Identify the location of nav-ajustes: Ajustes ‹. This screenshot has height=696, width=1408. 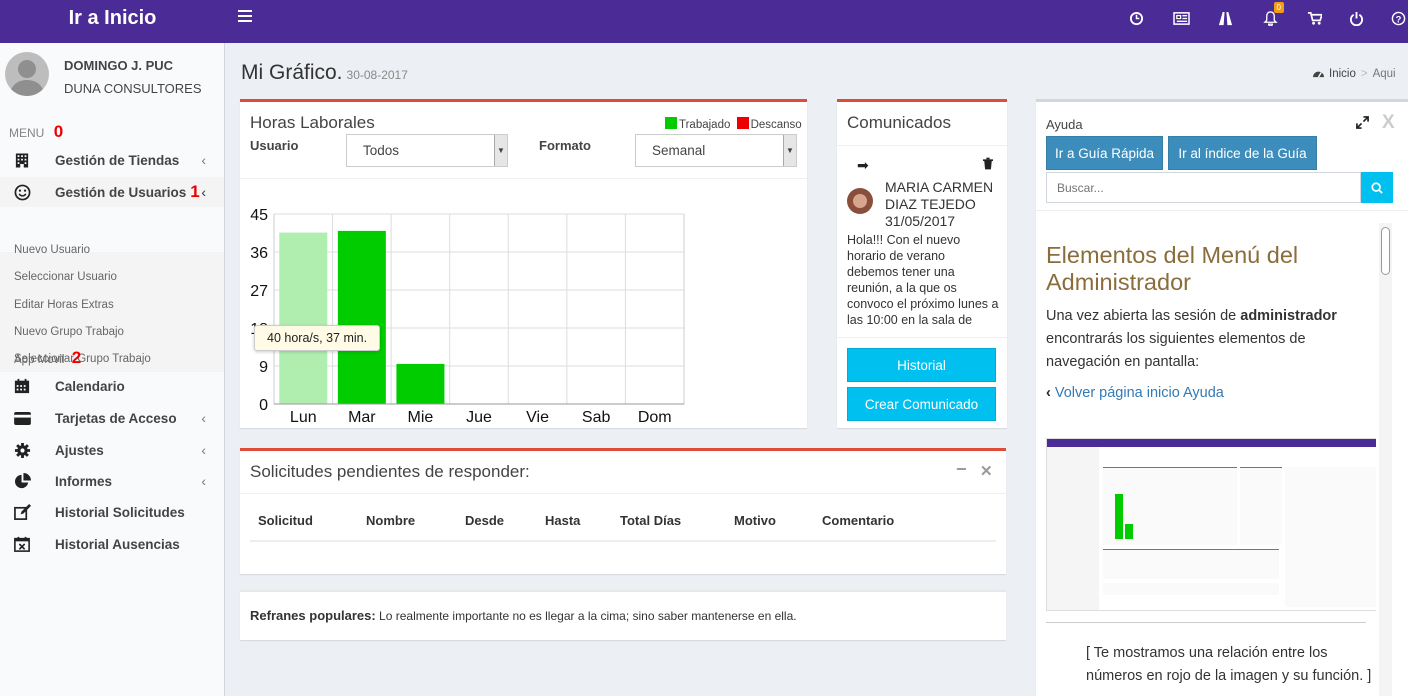
(112, 450).